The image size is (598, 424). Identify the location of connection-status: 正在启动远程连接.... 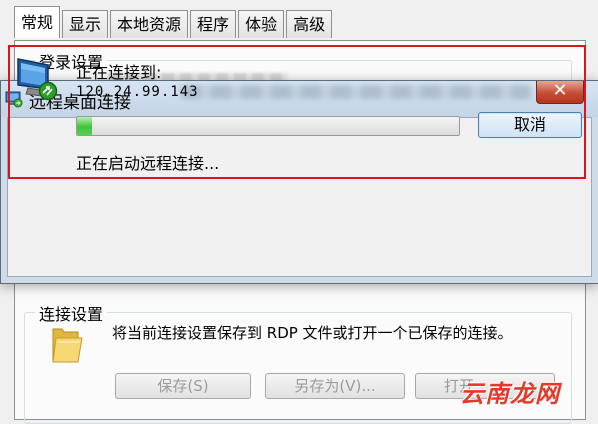
(148, 163).